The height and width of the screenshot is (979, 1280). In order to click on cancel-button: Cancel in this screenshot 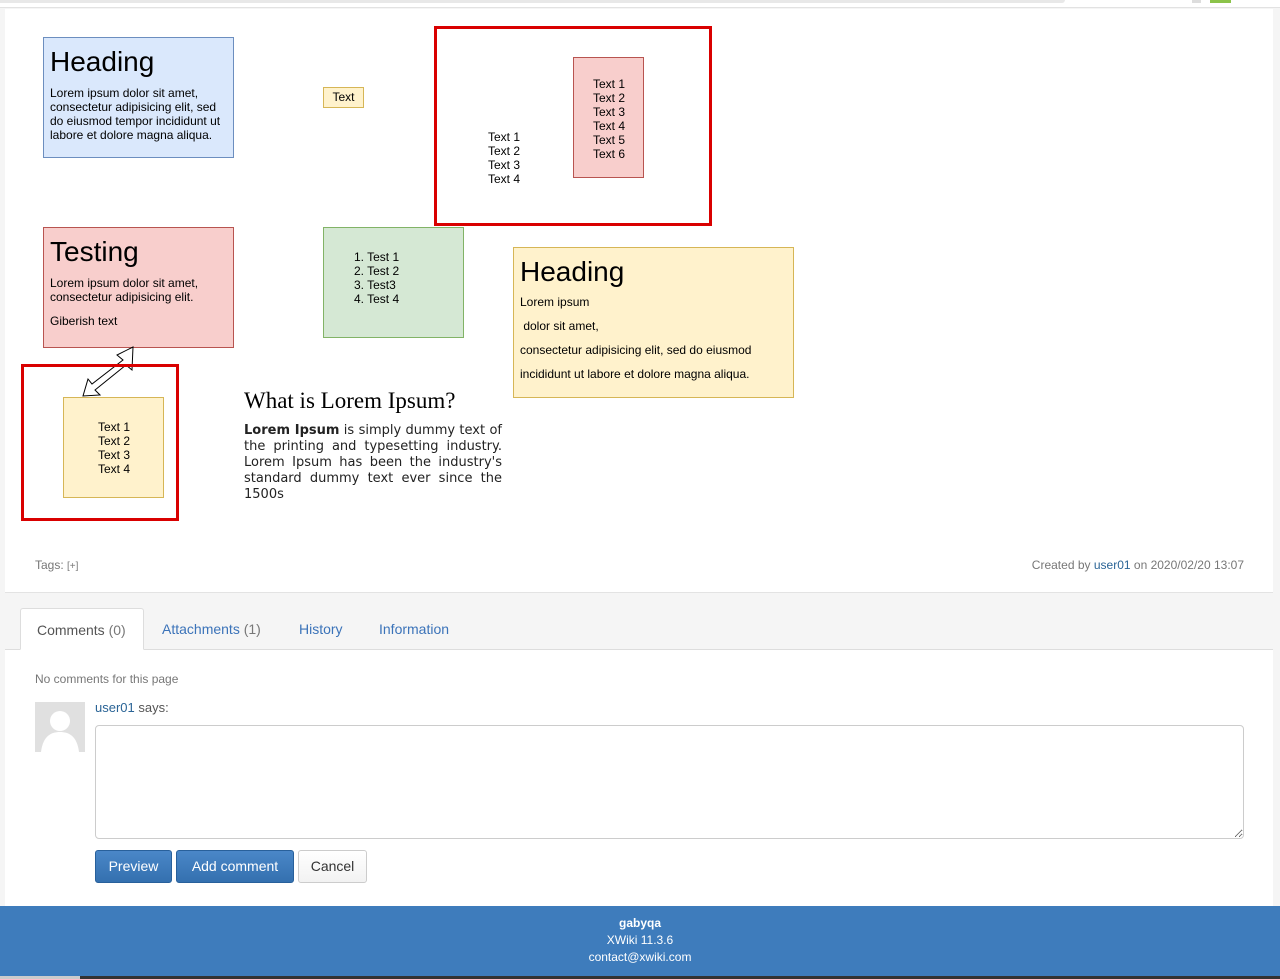, I will do `click(332, 866)`.